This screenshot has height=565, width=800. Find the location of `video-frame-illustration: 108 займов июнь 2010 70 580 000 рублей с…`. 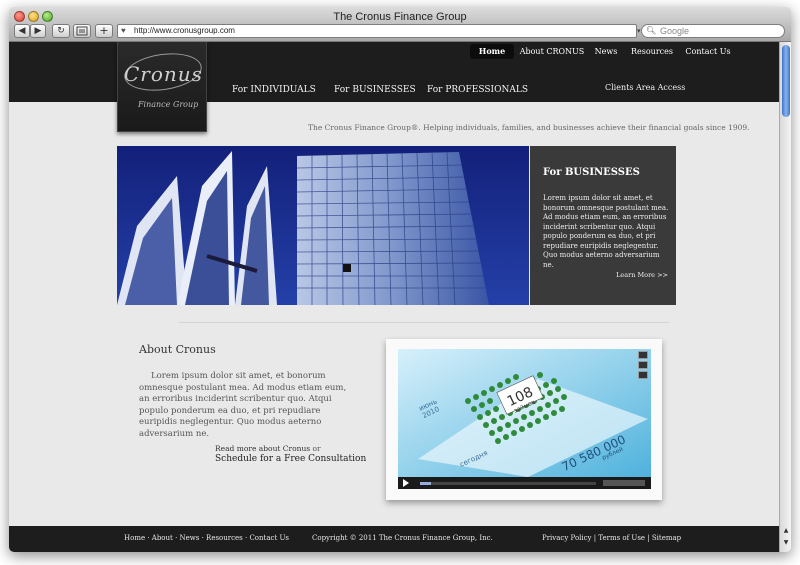

video-frame-illustration: 108 займов июнь 2010 70 580 000 рублей с… is located at coordinates (524, 413).